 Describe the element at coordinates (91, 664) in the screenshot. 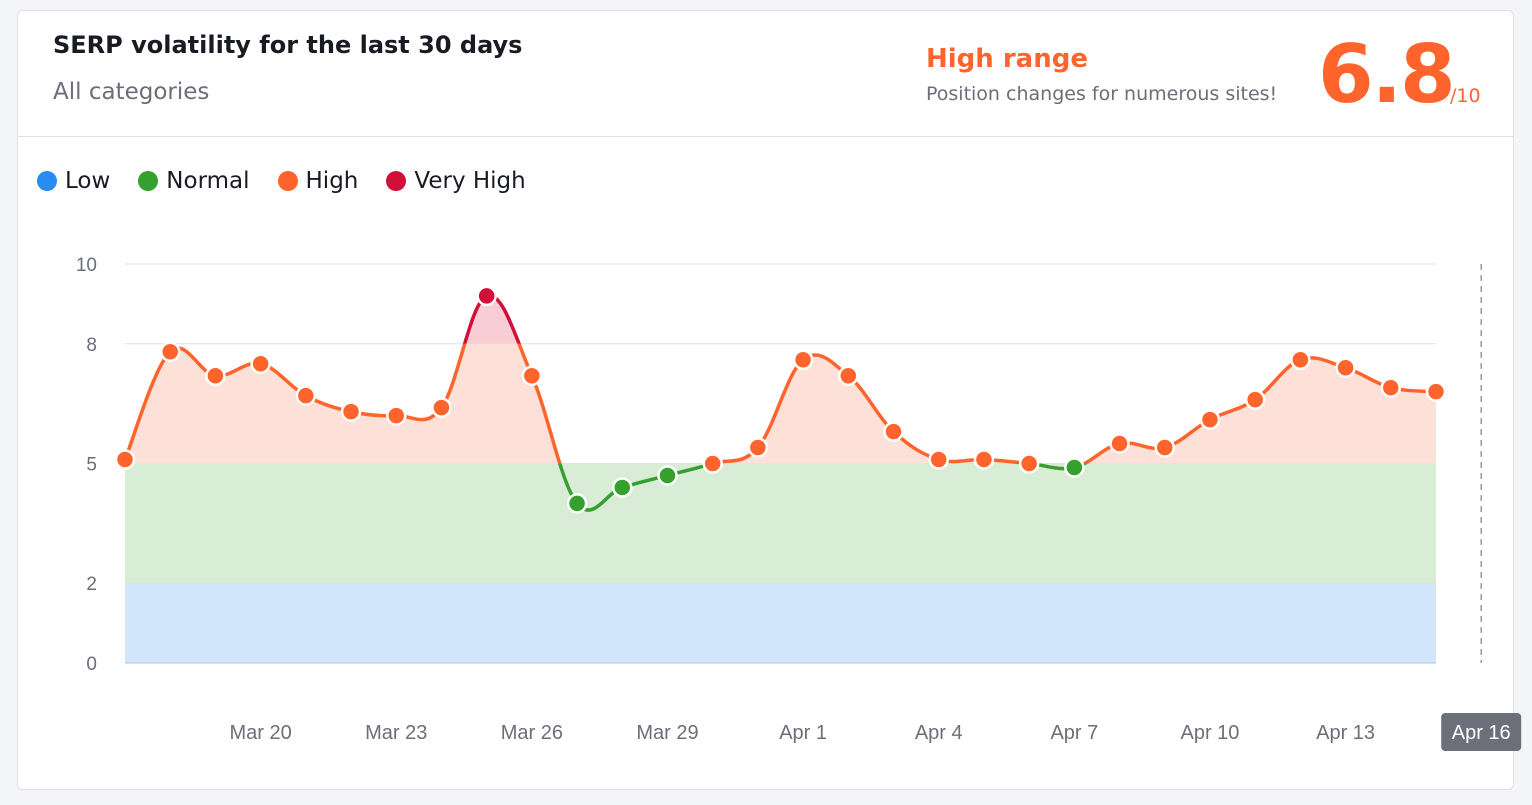

I see `y-tick-label: 0` at that location.